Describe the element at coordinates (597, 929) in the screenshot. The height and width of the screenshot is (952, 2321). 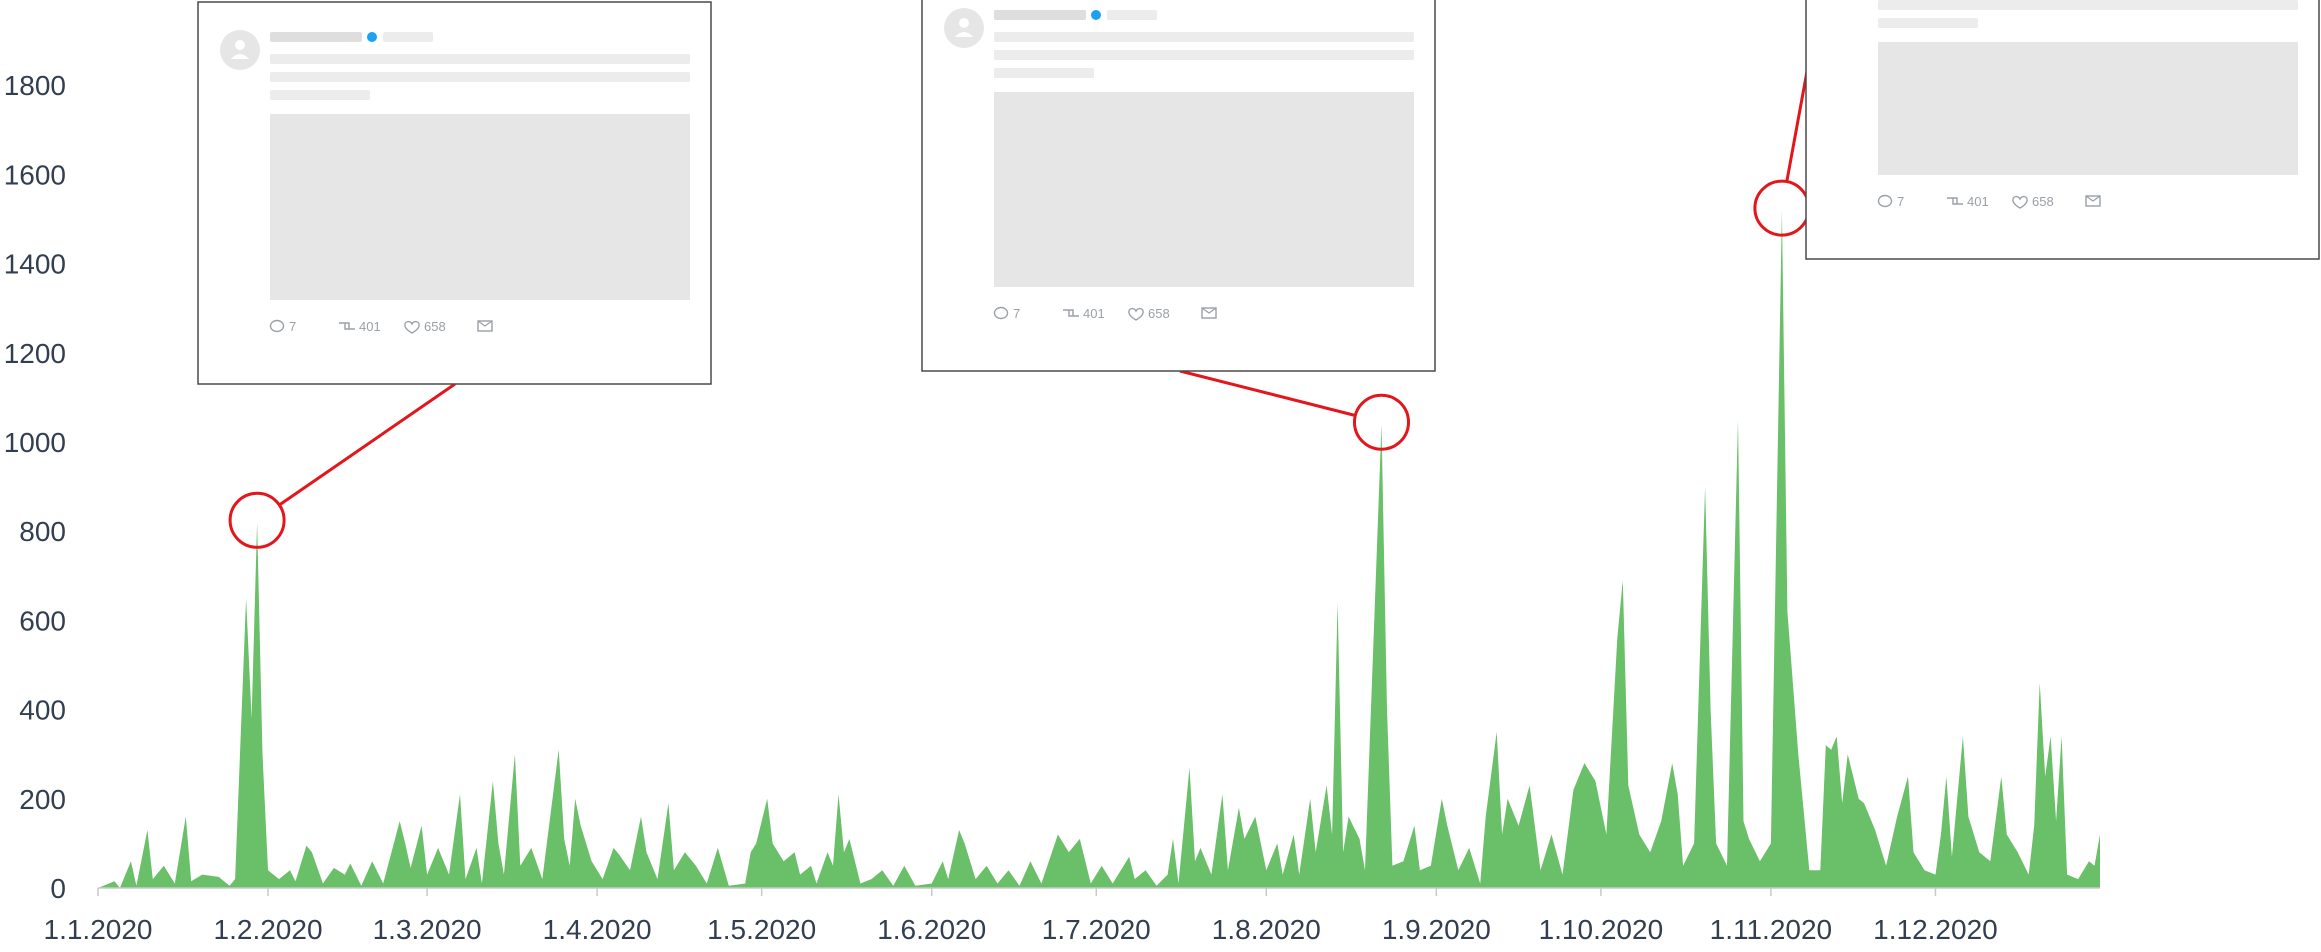
I see `x-tick-label: 1.4.2020` at that location.